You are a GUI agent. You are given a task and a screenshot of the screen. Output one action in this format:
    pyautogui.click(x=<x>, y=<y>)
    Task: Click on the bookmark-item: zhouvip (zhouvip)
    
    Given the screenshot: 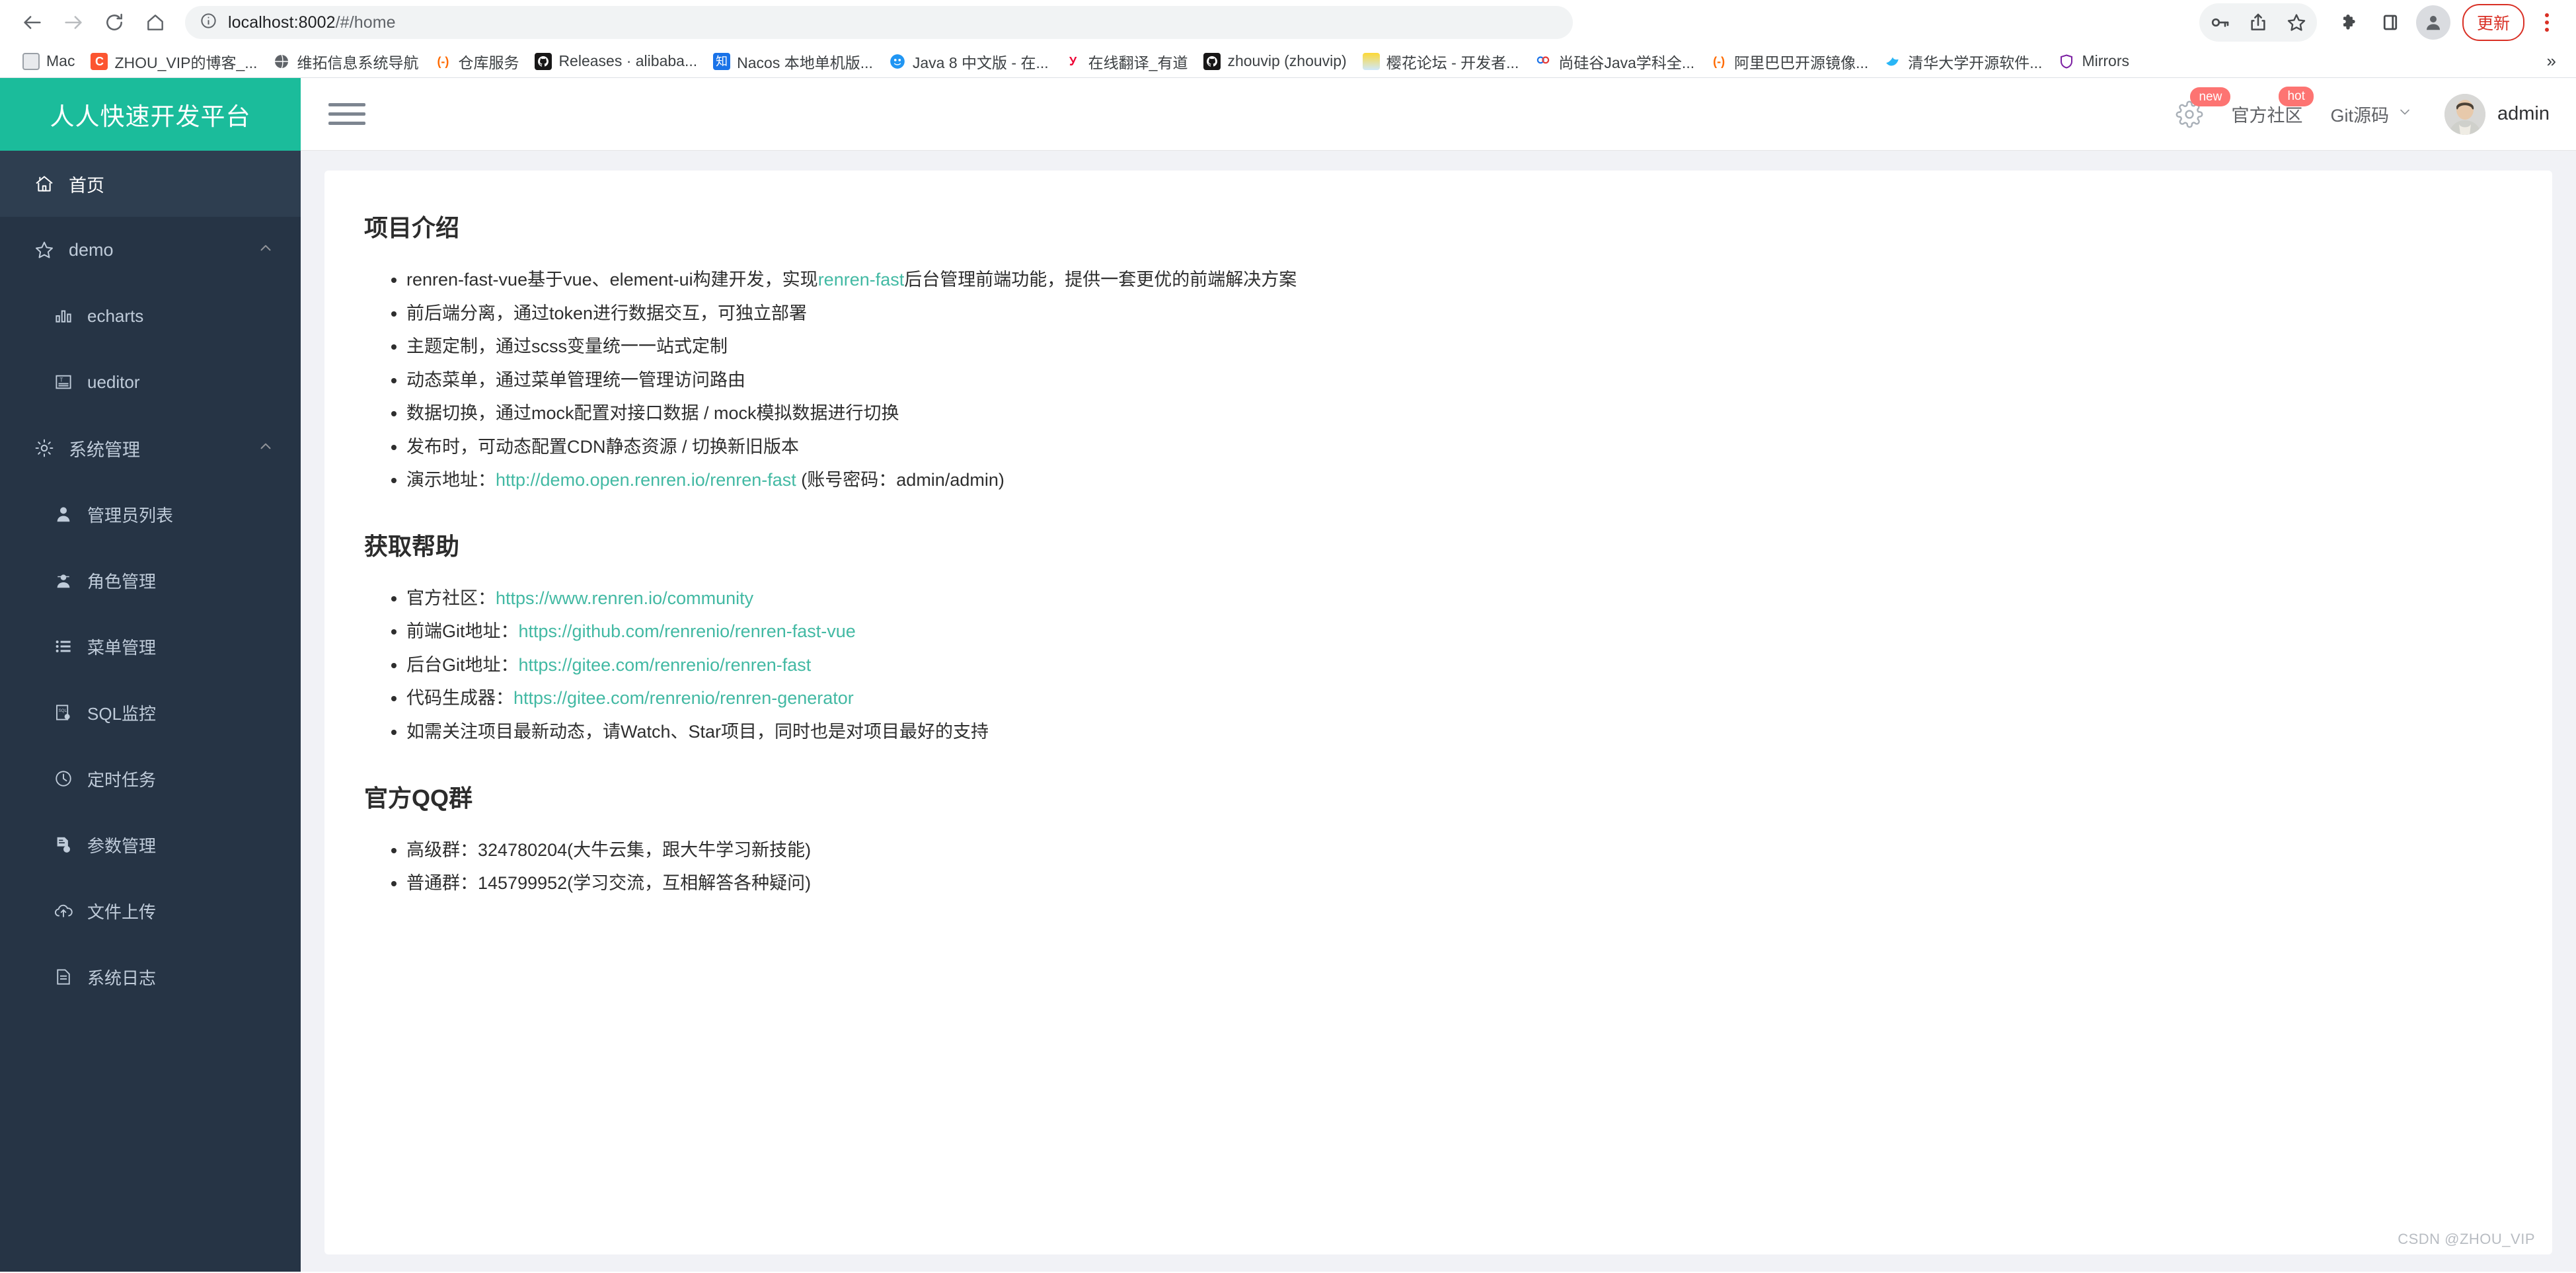 What is the action you would take?
    pyautogui.click(x=1274, y=61)
    